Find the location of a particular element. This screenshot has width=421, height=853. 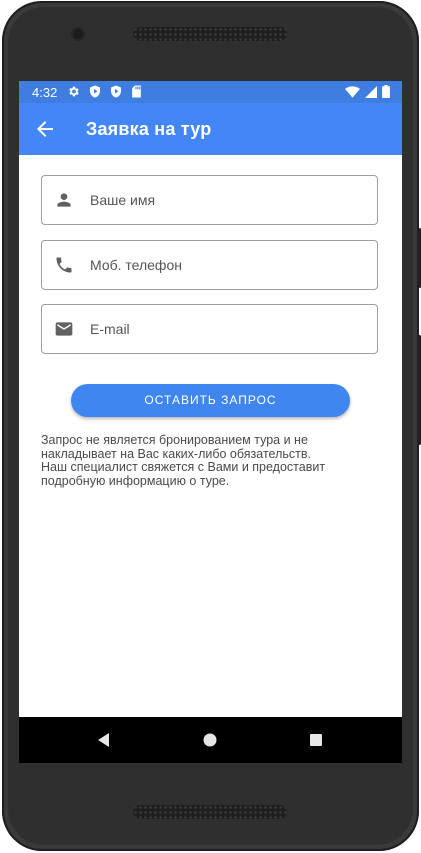

email-icon is located at coordinates (64, 329).